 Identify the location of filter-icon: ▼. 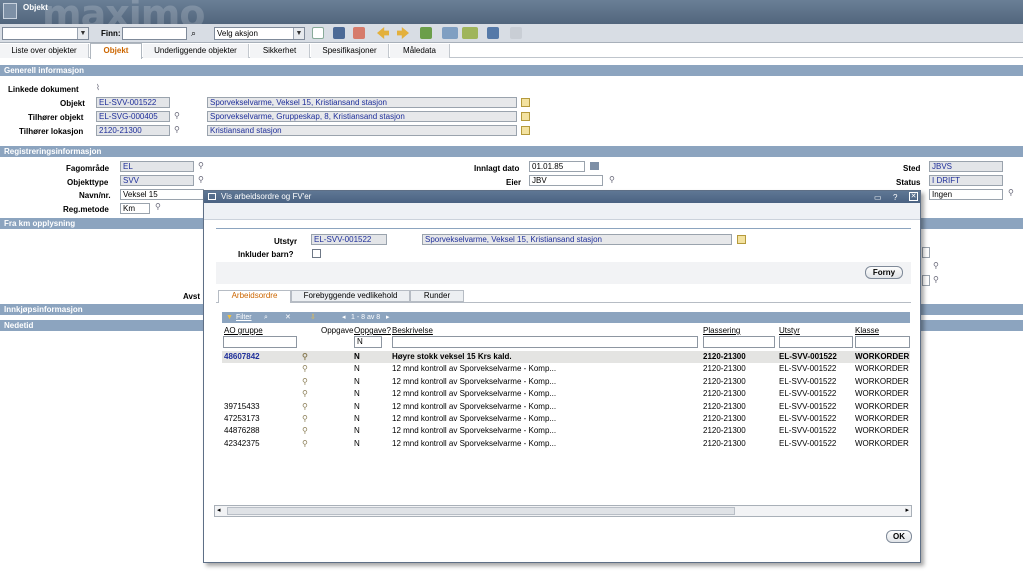
(229, 317).